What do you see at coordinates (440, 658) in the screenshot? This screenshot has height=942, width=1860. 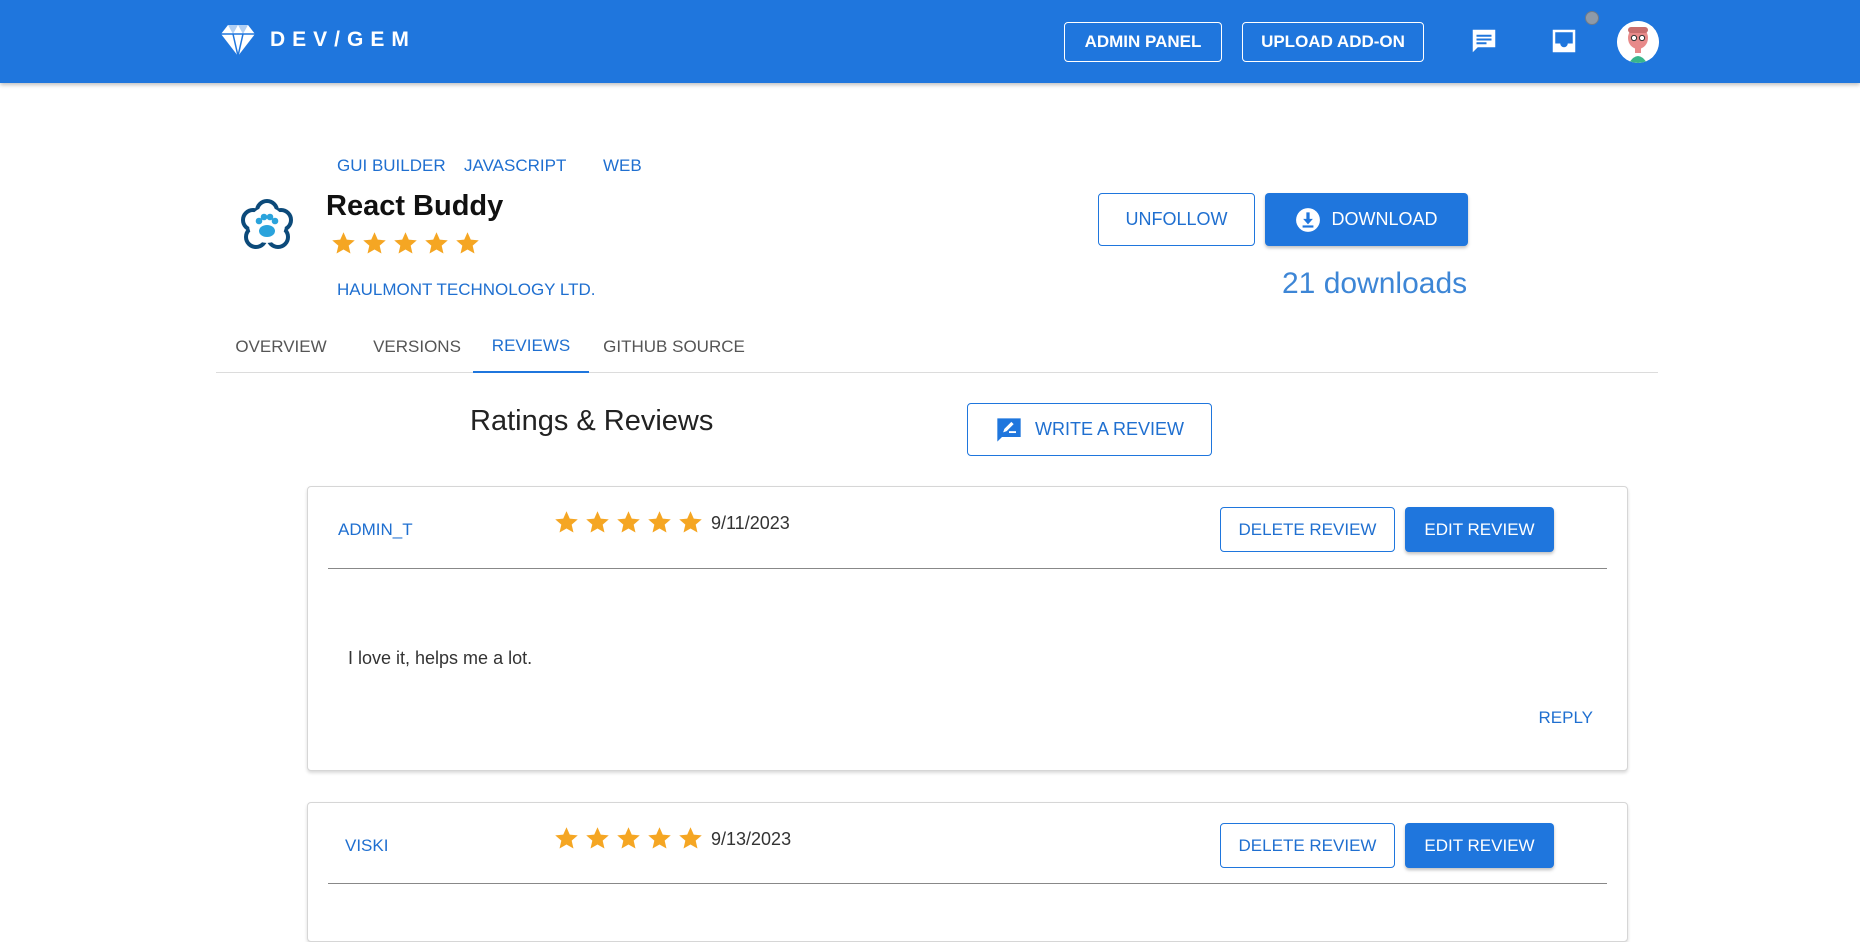 I see `review-text: I love it, helps me a lot.` at bounding box center [440, 658].